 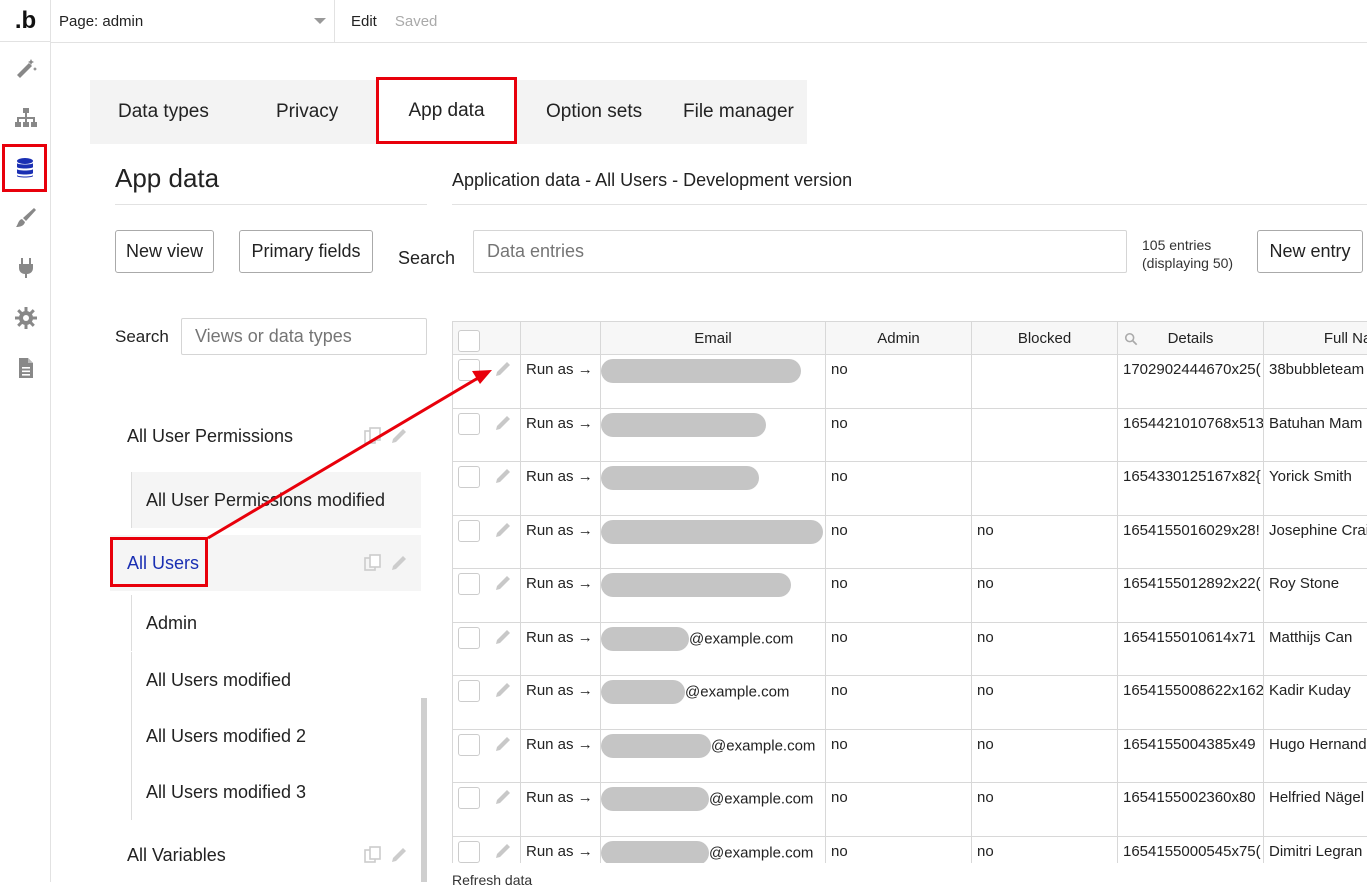 What do you see at coordinates (320, 21) in the screenshot?
I see `chevron-down-icon` at bounding box center [320, 21].